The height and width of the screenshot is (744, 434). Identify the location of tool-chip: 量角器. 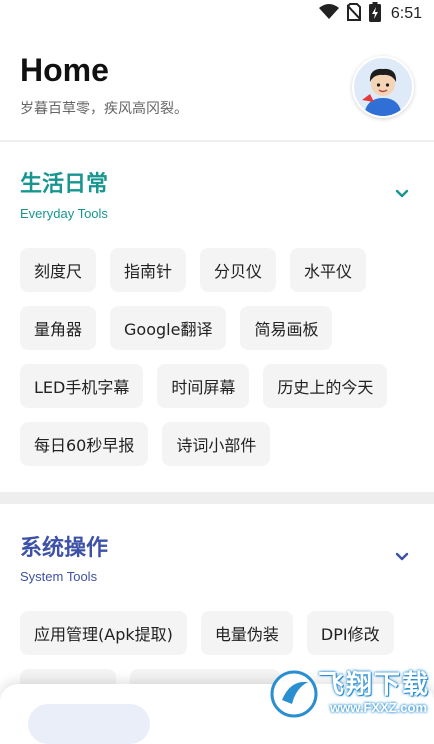
(58, 328).